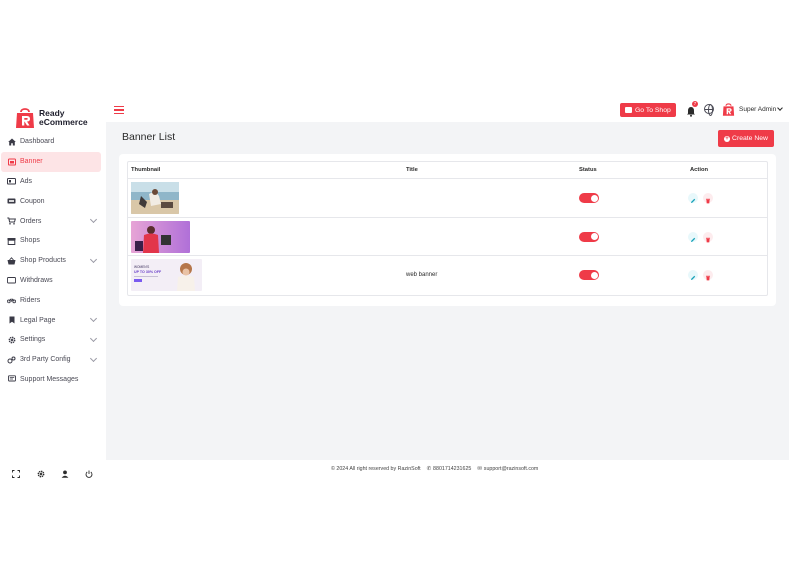 Image resolution: width=789 pixels, height=577 pixels. Describe the element at coordinates (588, 170) in the screenshot. I see `column-header: Status` at that location.